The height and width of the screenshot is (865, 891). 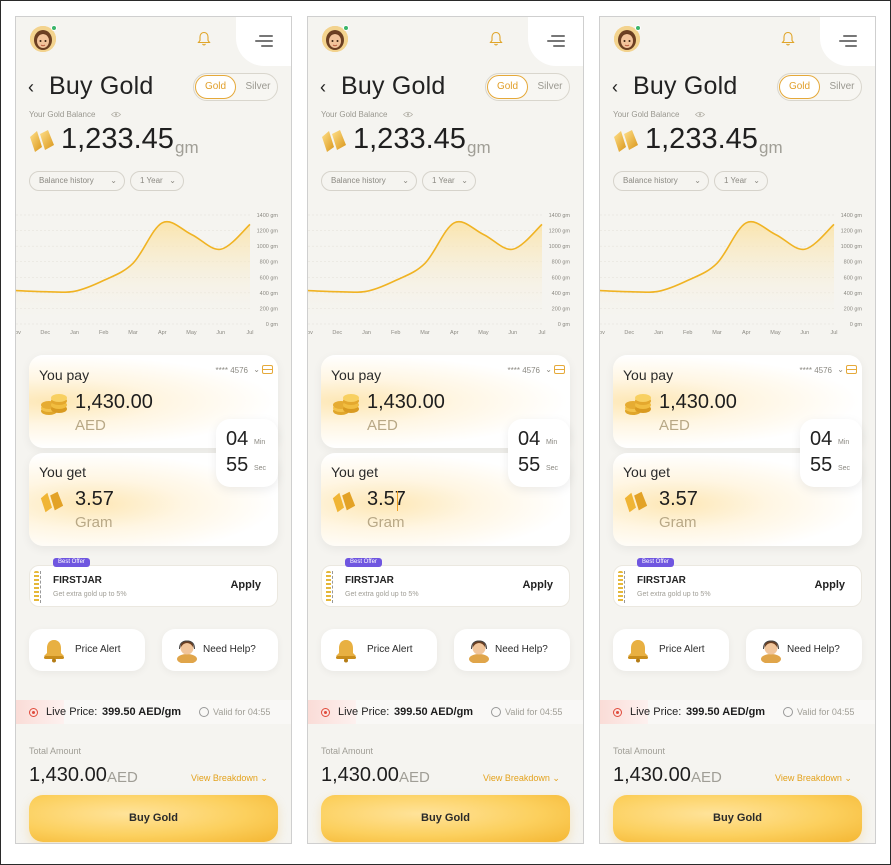 What do you see at coordinates (332, 587) in the screenshot?
I see `coupon-divider` at bounding box center [332, 587].